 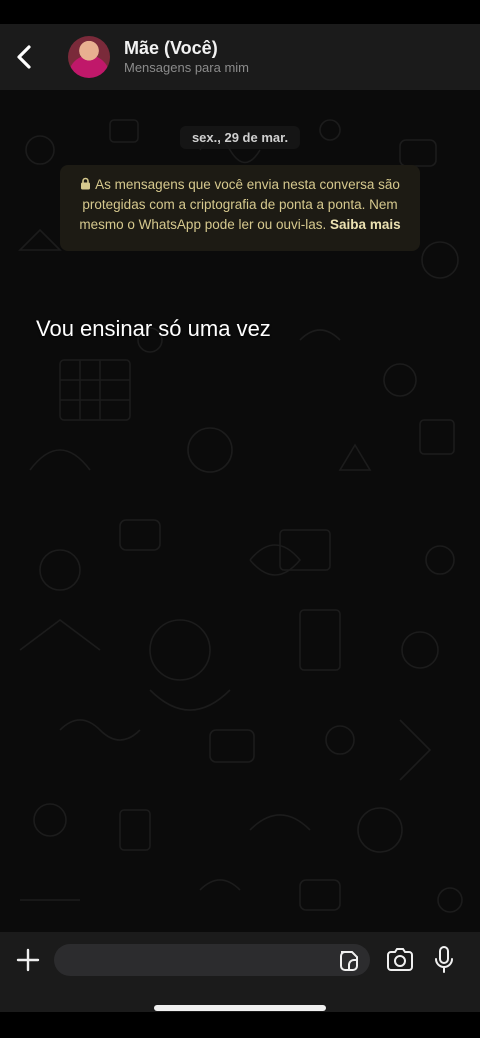 I want to click on chat-title: Mãe (Você), so click(x=171, y=48).